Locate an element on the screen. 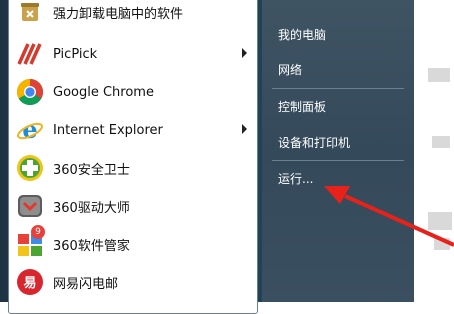 The height and width of the screenshot is (314, 454). program-label: 360安全卫士 is located at coordinates (91, 170).